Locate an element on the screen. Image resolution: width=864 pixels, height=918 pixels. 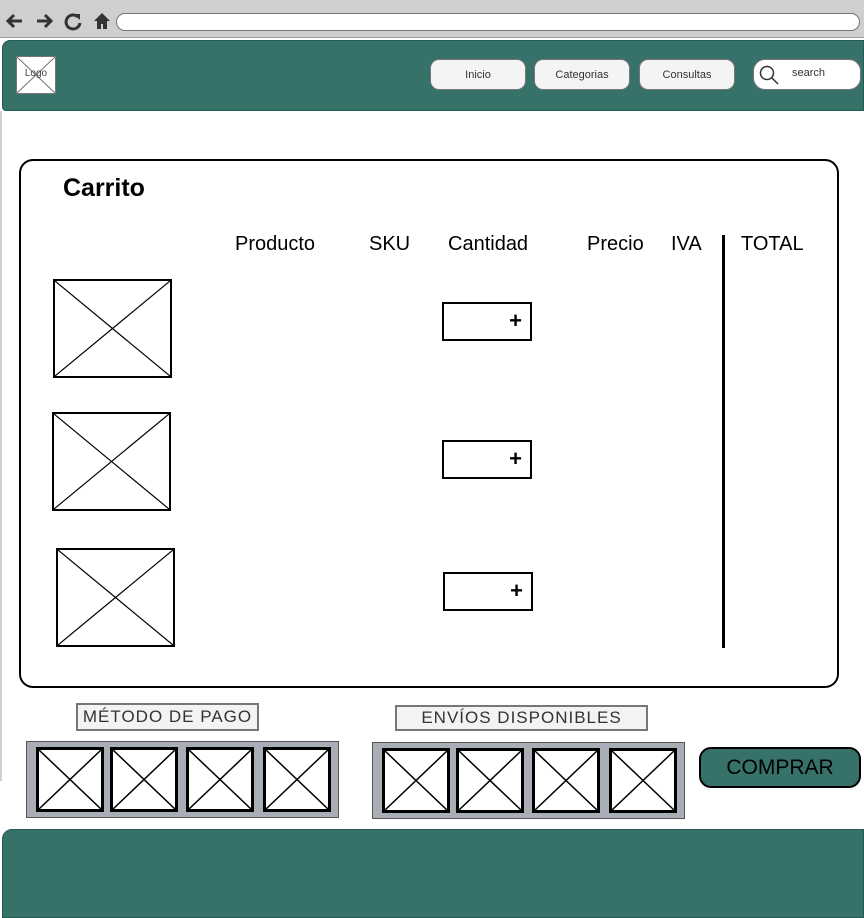
search-icon is located at coordinates (769, 75).